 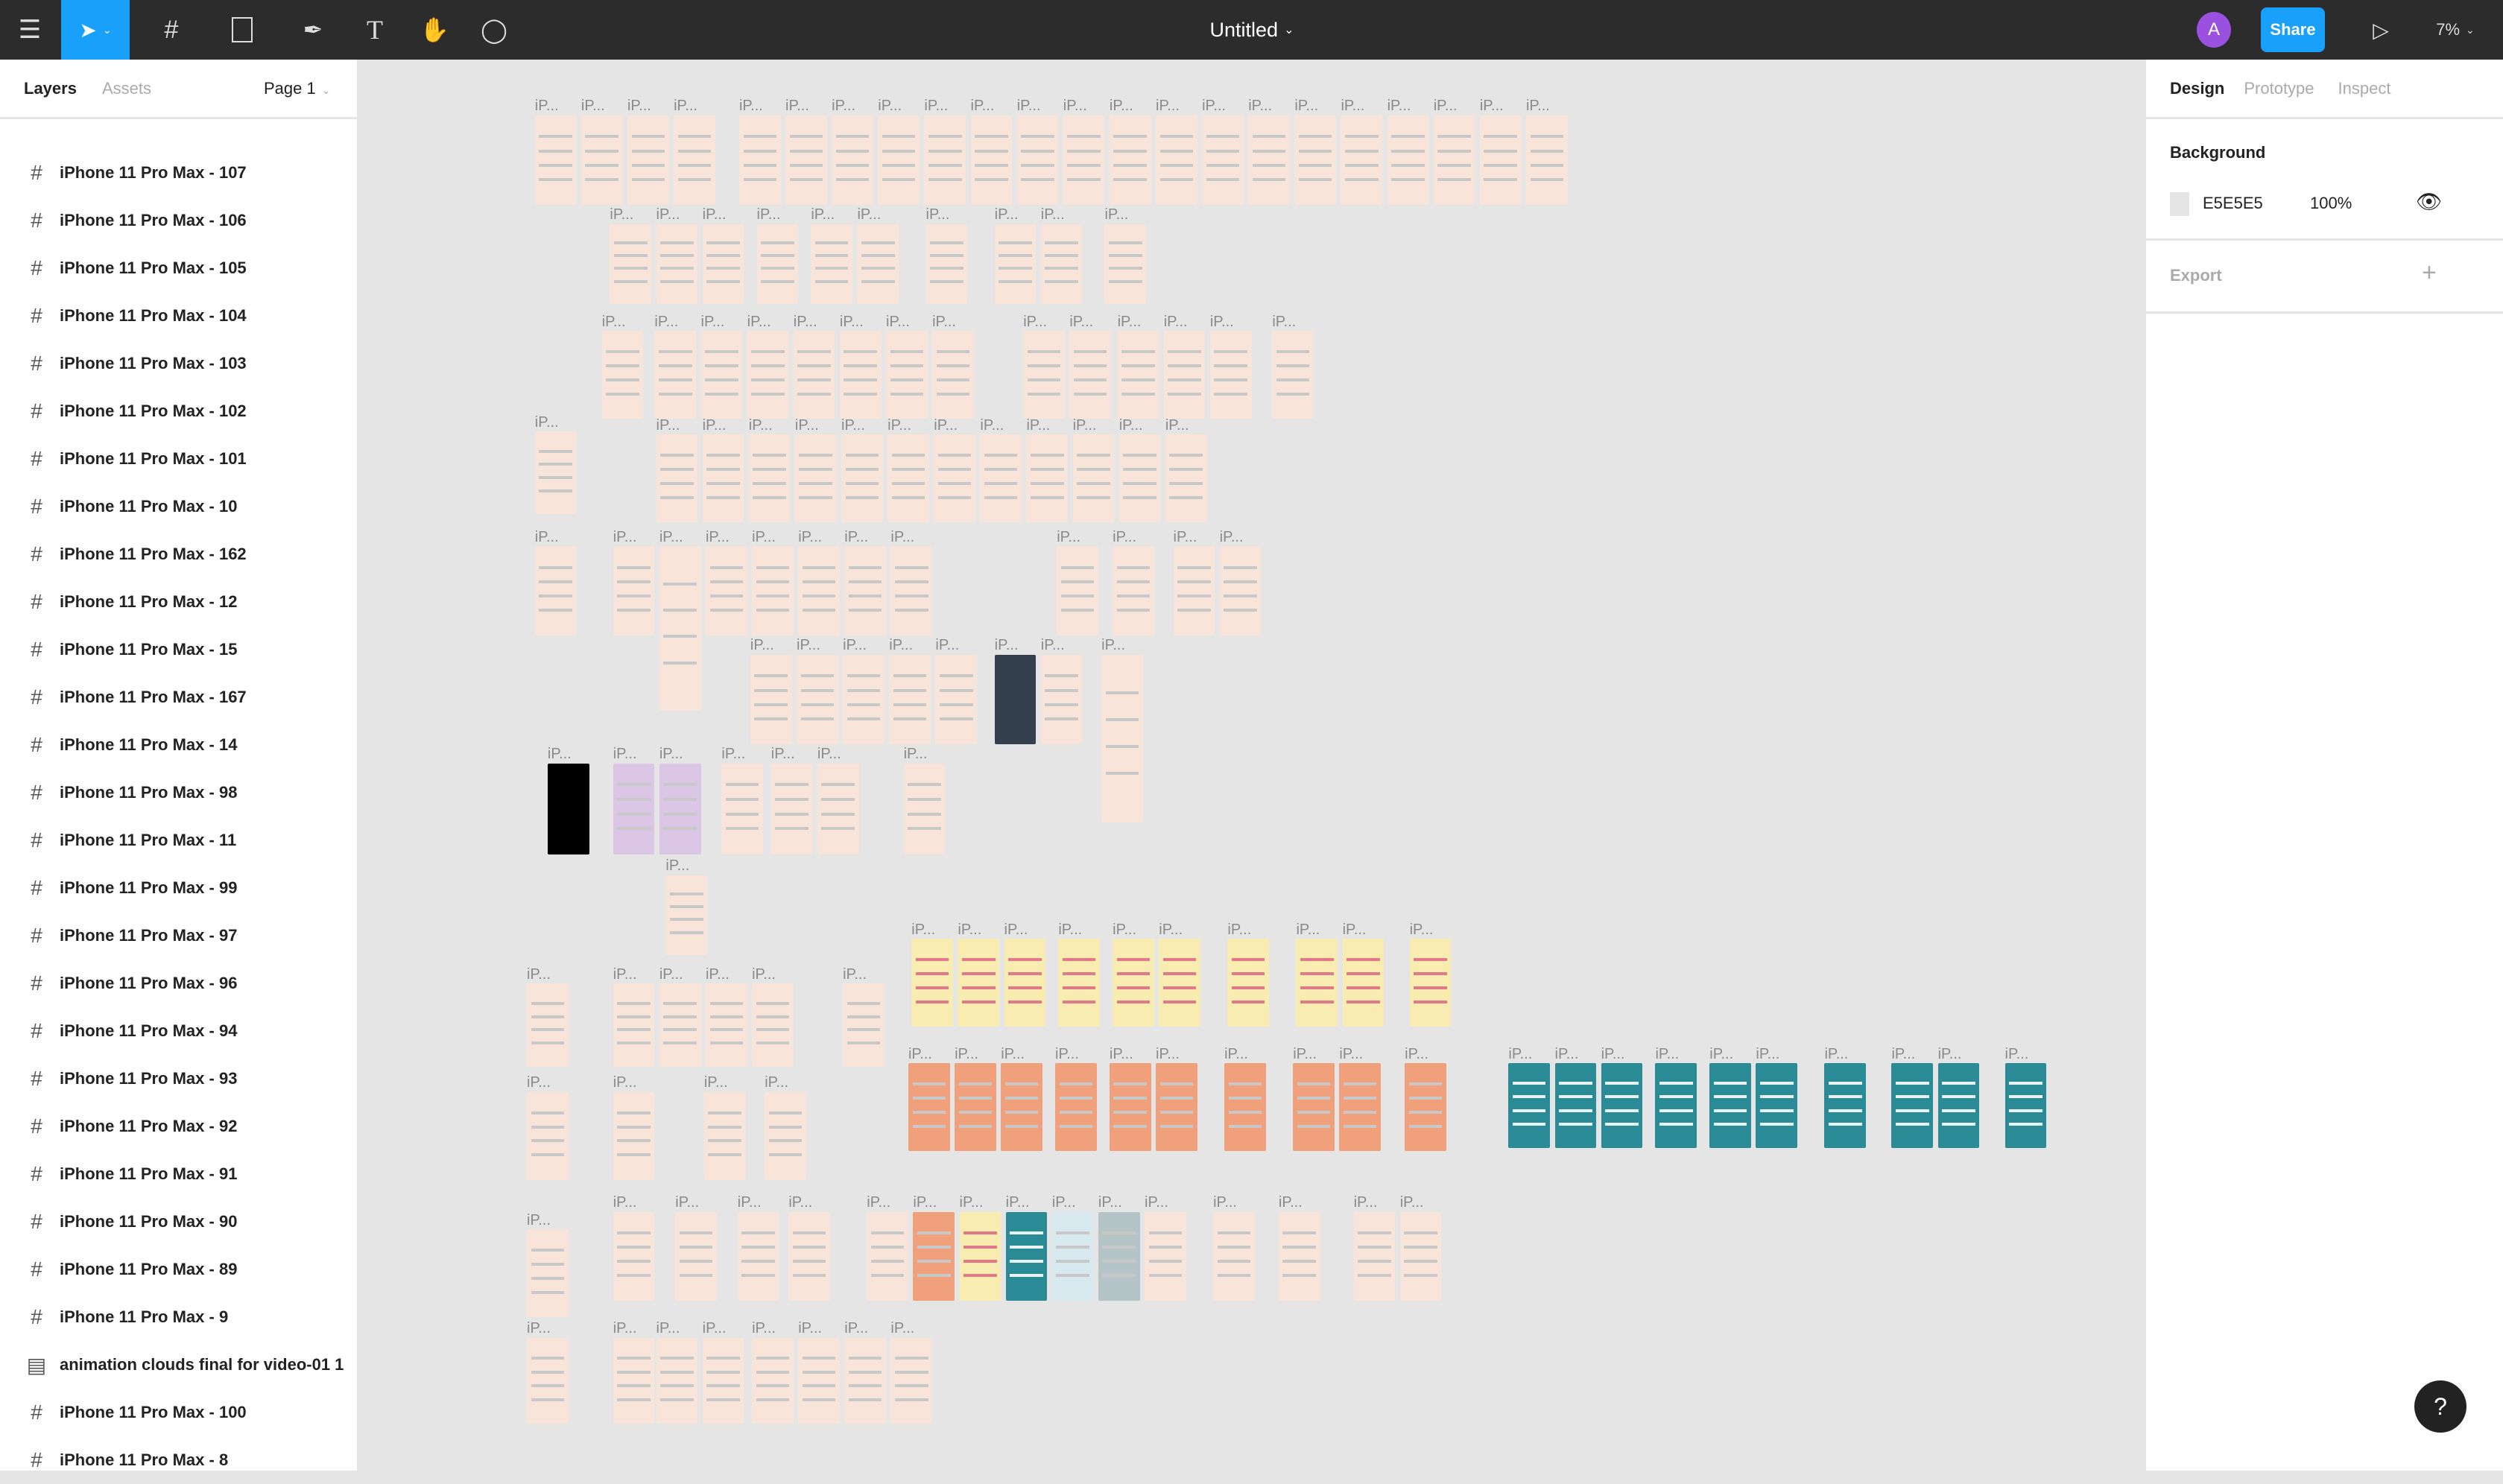 I want to click on main-menu-button: ☰, so click(x=30, y=30).